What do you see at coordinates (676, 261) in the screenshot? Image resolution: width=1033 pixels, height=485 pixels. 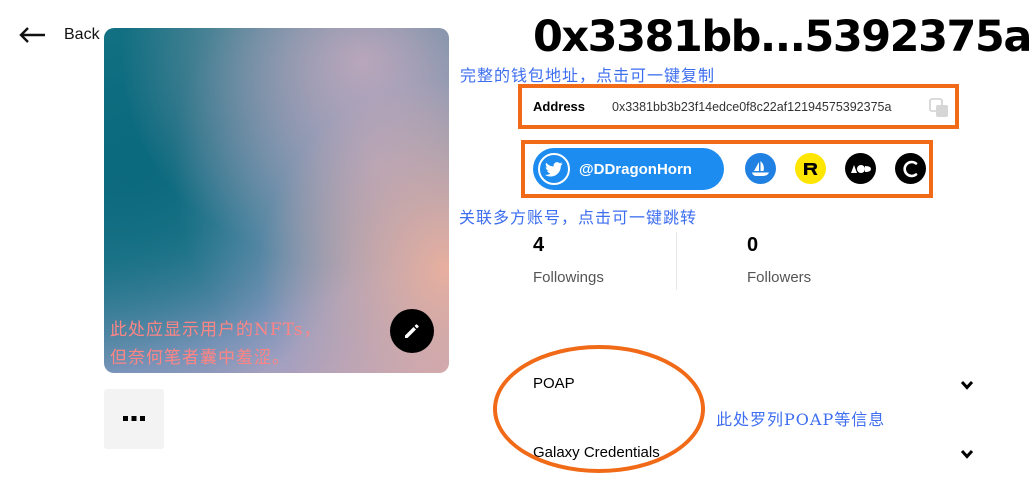 I see `stats-divider` at bounding box center [676, 261].